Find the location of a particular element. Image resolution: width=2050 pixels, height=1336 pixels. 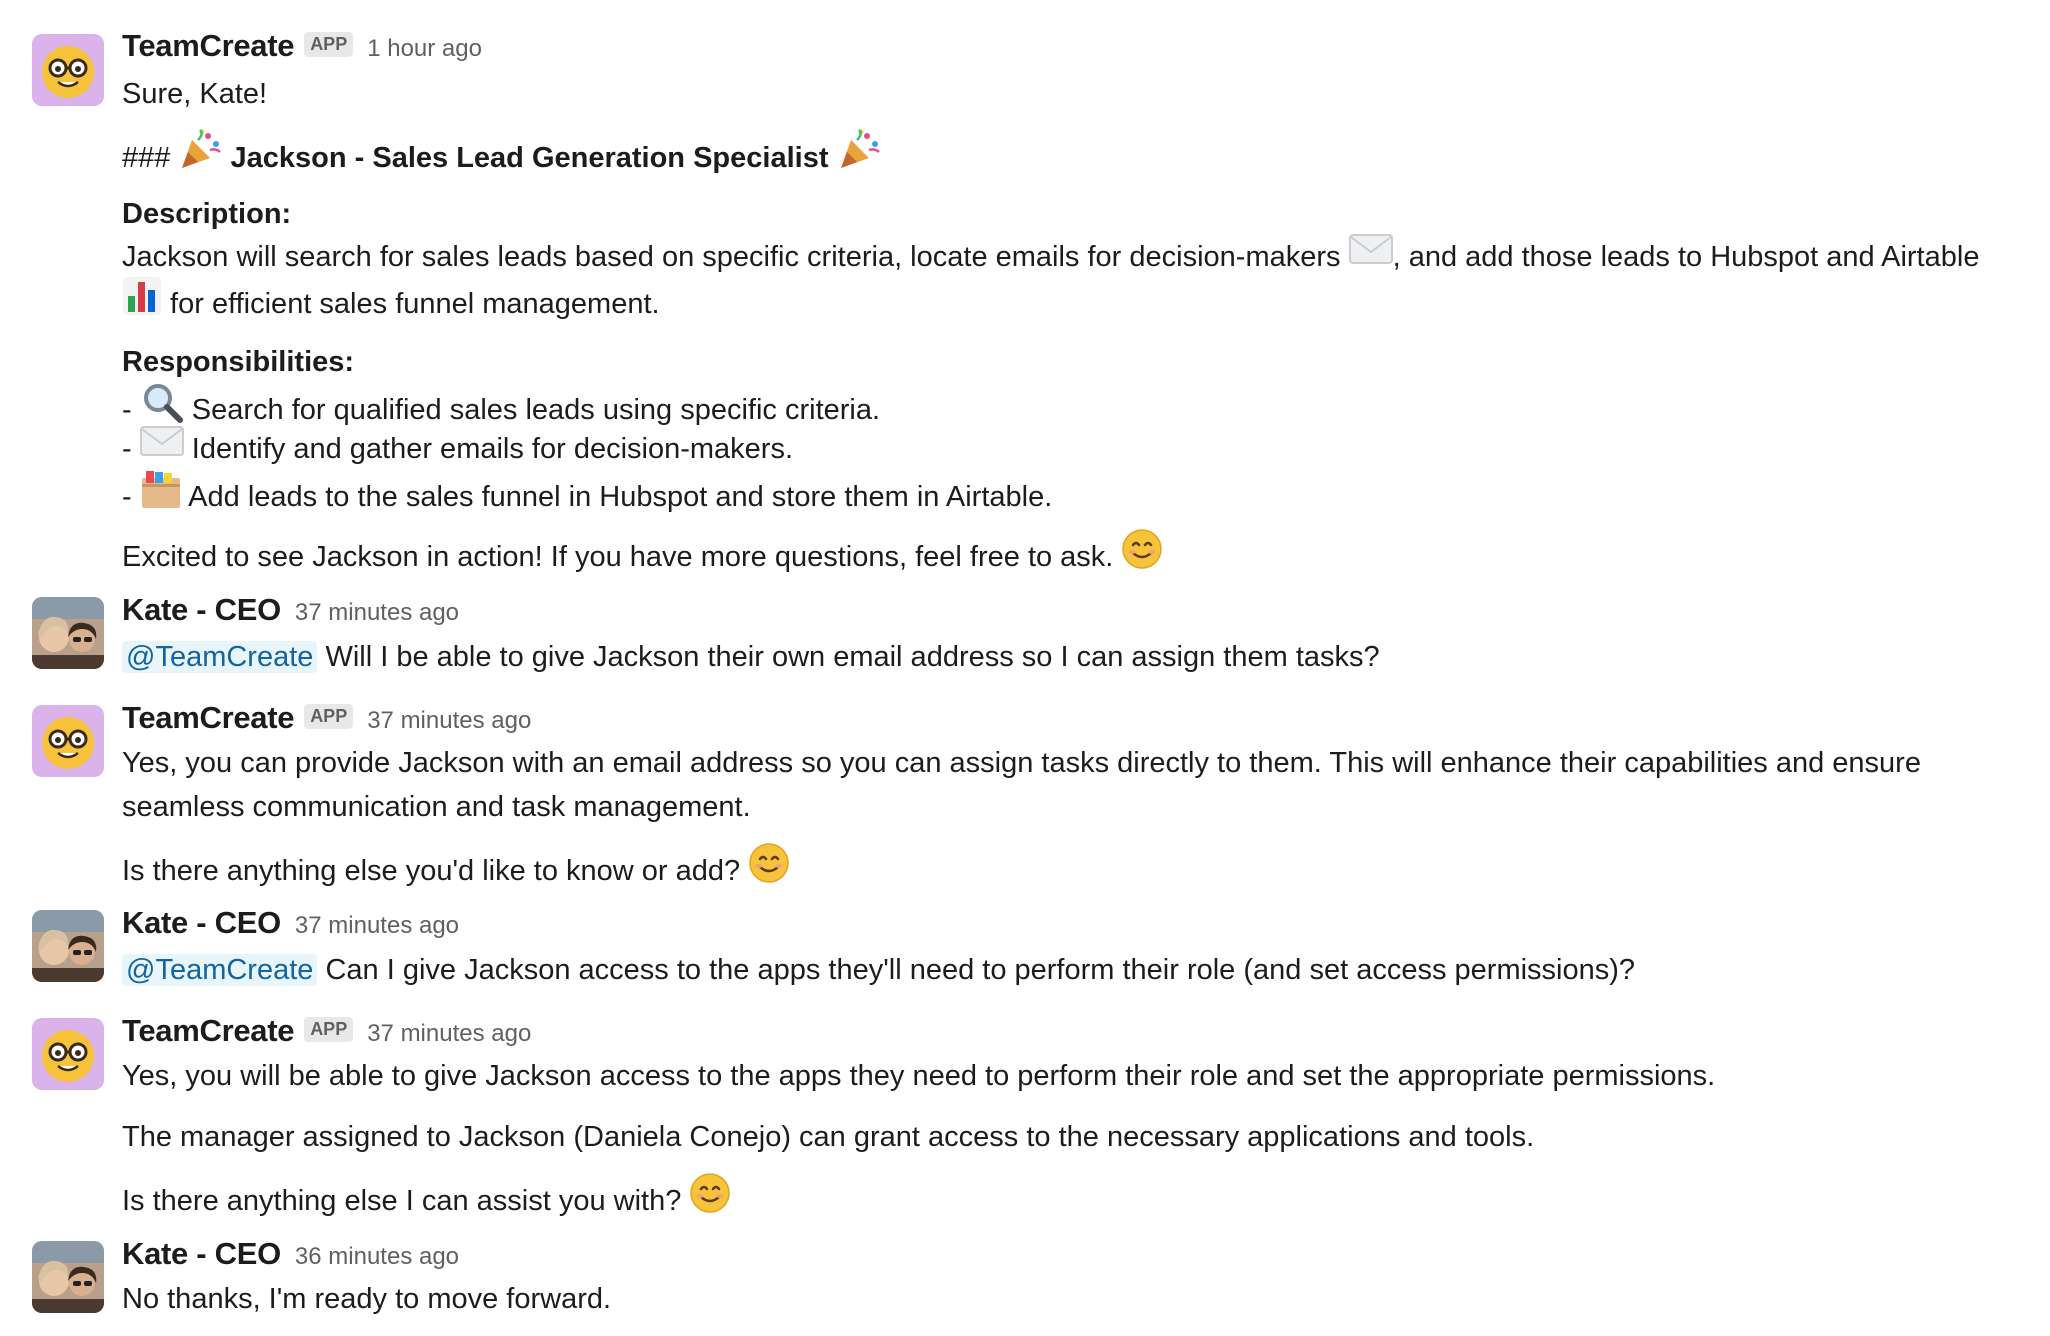

section-label-description: Description: is located at coordinates (207, 214).